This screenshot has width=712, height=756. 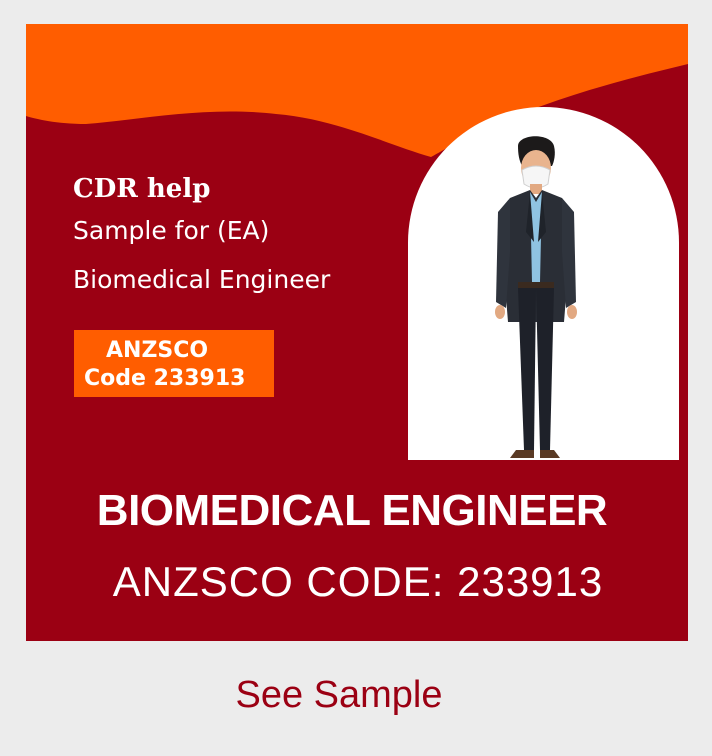 What do you see at coordinates (157, 350) in the screenshot?
I see `anzsco-badge-label: ANZSCO` at bounding box center [157, 350].